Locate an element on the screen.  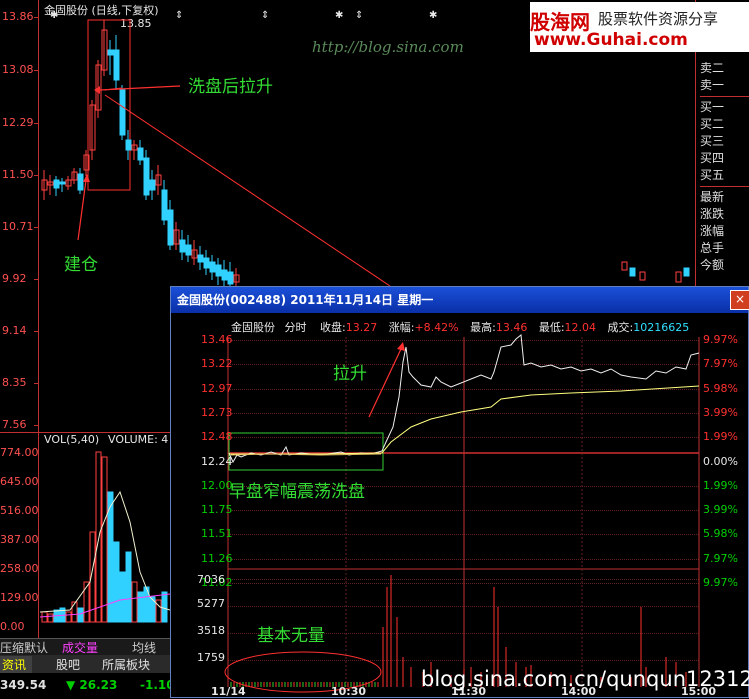
price-label: 12.97 is located at coordinates (217, 388).